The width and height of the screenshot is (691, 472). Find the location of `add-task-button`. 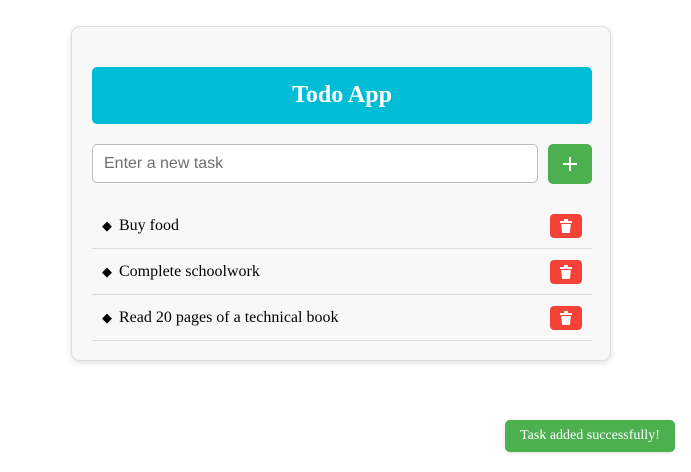

add-task-button is located at coordinates (570, 164).